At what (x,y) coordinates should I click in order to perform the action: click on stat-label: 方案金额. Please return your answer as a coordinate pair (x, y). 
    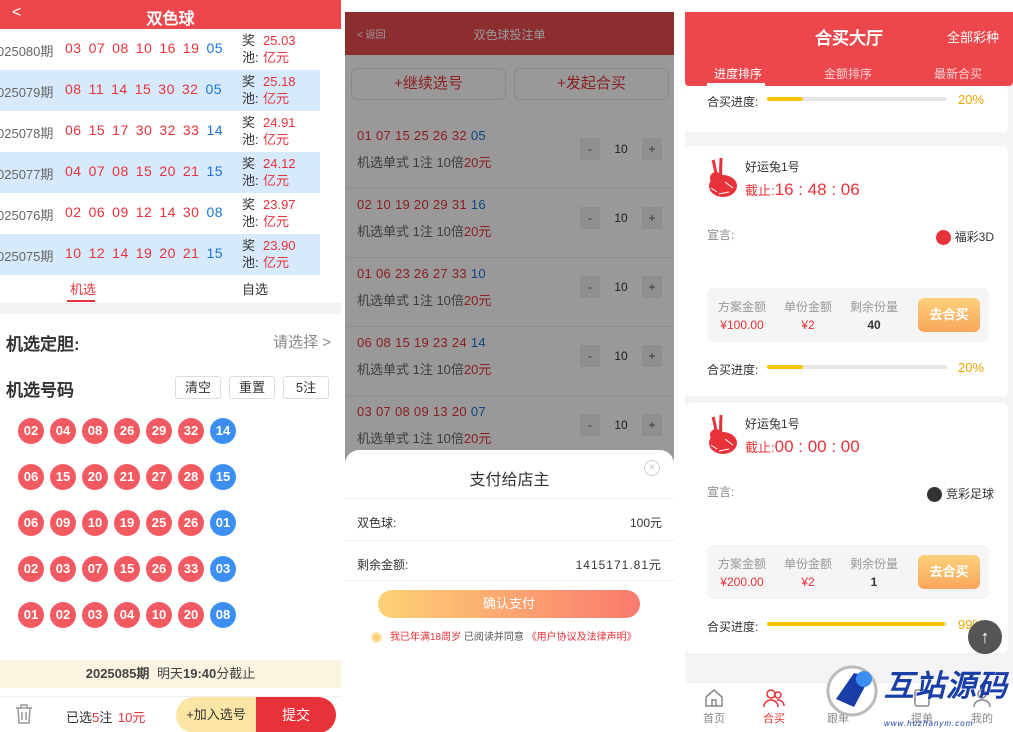
    Looking at the image, I should click on (741, 564).